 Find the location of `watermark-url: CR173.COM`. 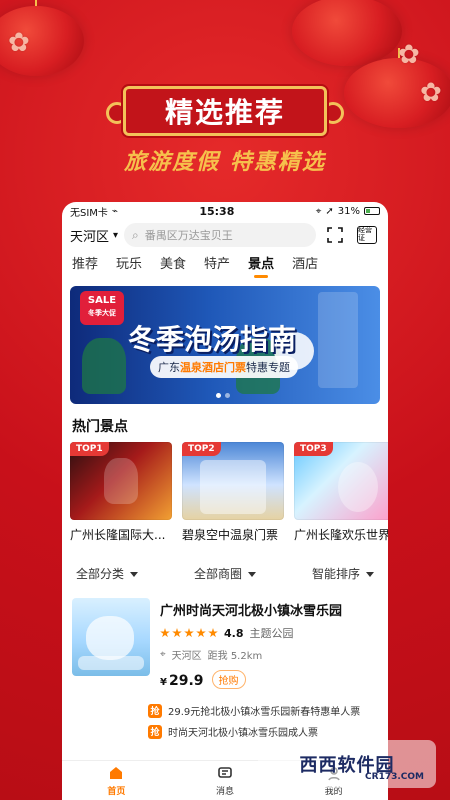

watermark-url: CR173.COM is located at coordinates (394, 777).